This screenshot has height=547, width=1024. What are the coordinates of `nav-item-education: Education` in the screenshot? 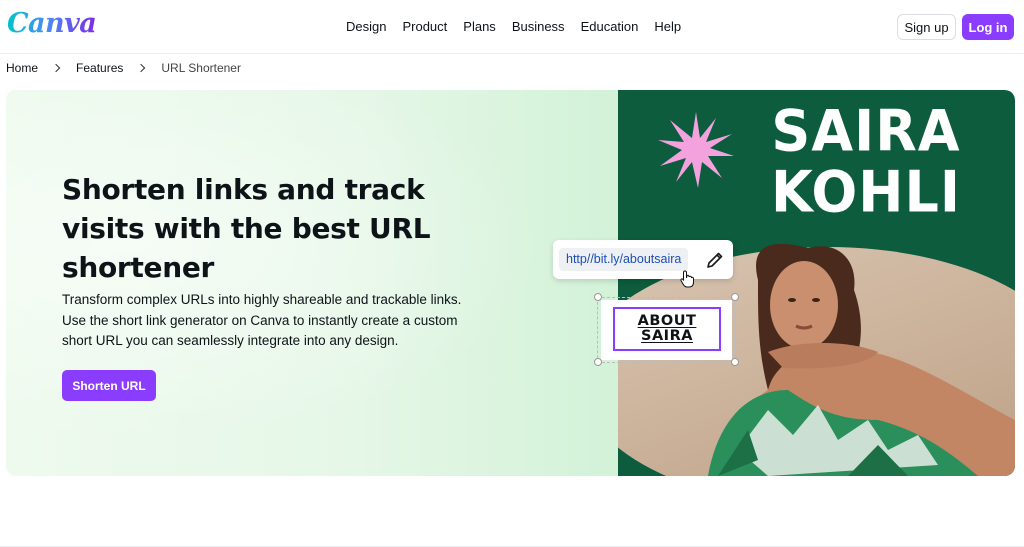 It's located at (610, 26).